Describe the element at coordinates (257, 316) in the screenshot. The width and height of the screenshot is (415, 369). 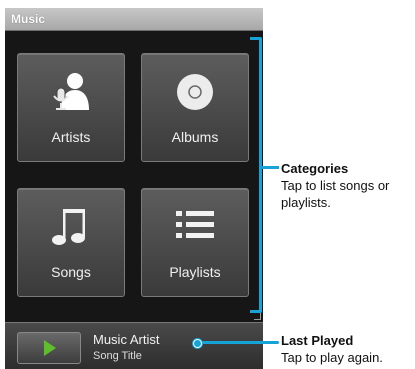
I see `corner-grip` at that location.